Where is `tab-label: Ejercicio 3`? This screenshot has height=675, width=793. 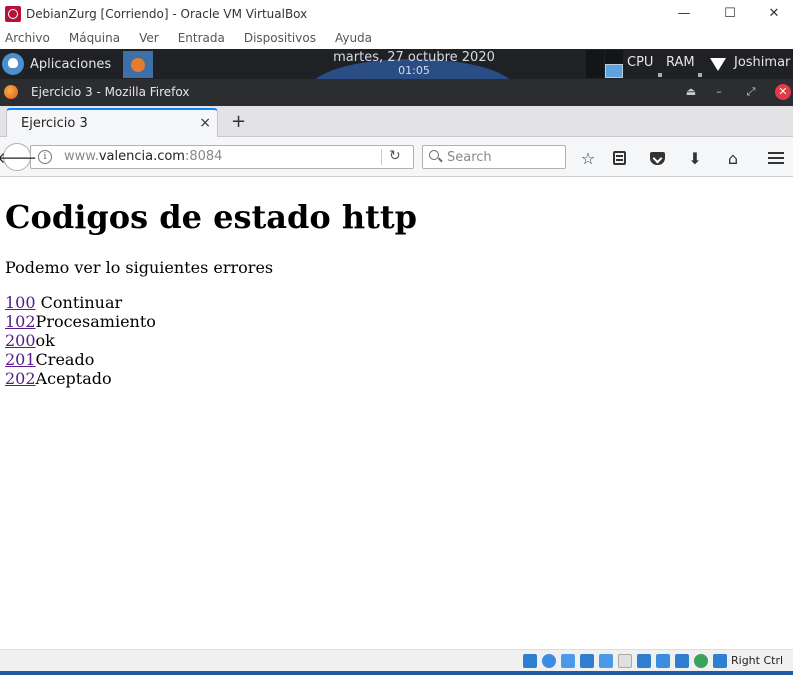
tab-label: Ejercicio 3 is located at coordinates (54, 123).